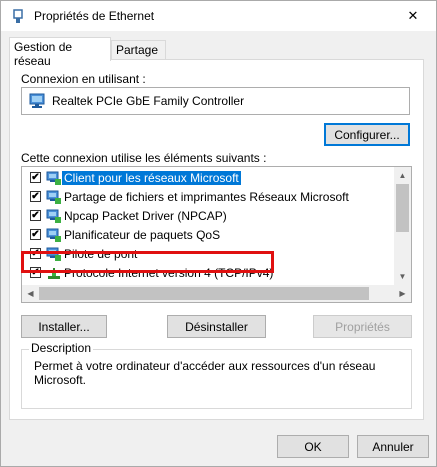 The image size is (437, 467). I want to click on list-item: ✔ Pilote de pont, so click(208, 254).